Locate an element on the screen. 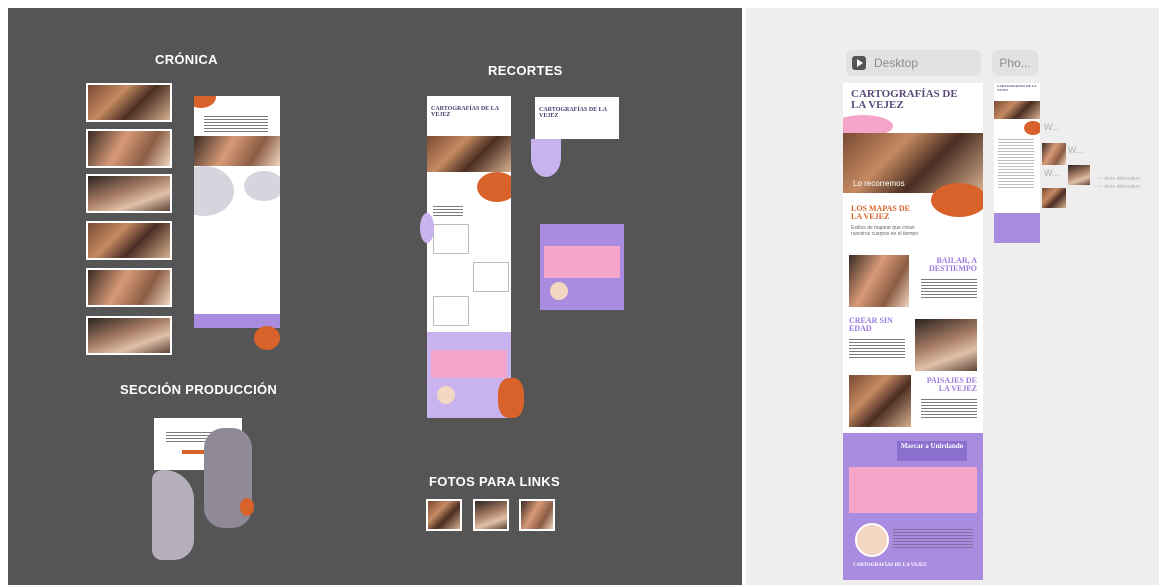 This screenshot has width=1161, height=587. recortes-hero-photo is located at coordinates (469, 154).